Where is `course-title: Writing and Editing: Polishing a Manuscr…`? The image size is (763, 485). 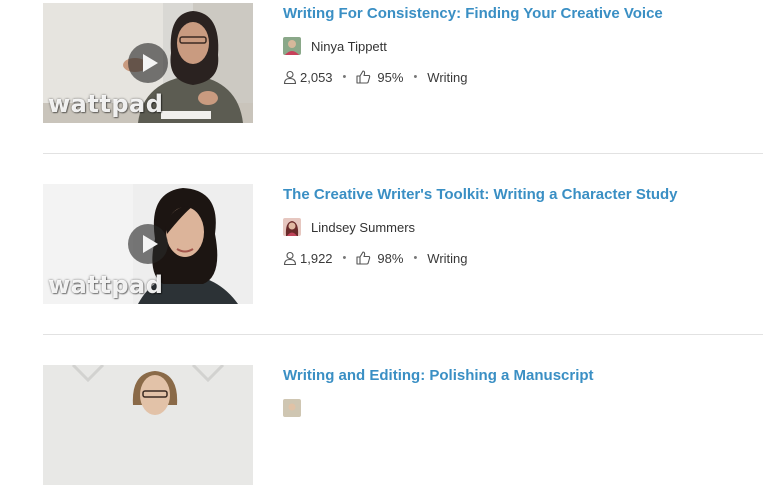 course-title: Writing and Editing: Polishing a Manuscr… is located at coordinates (438, 375).